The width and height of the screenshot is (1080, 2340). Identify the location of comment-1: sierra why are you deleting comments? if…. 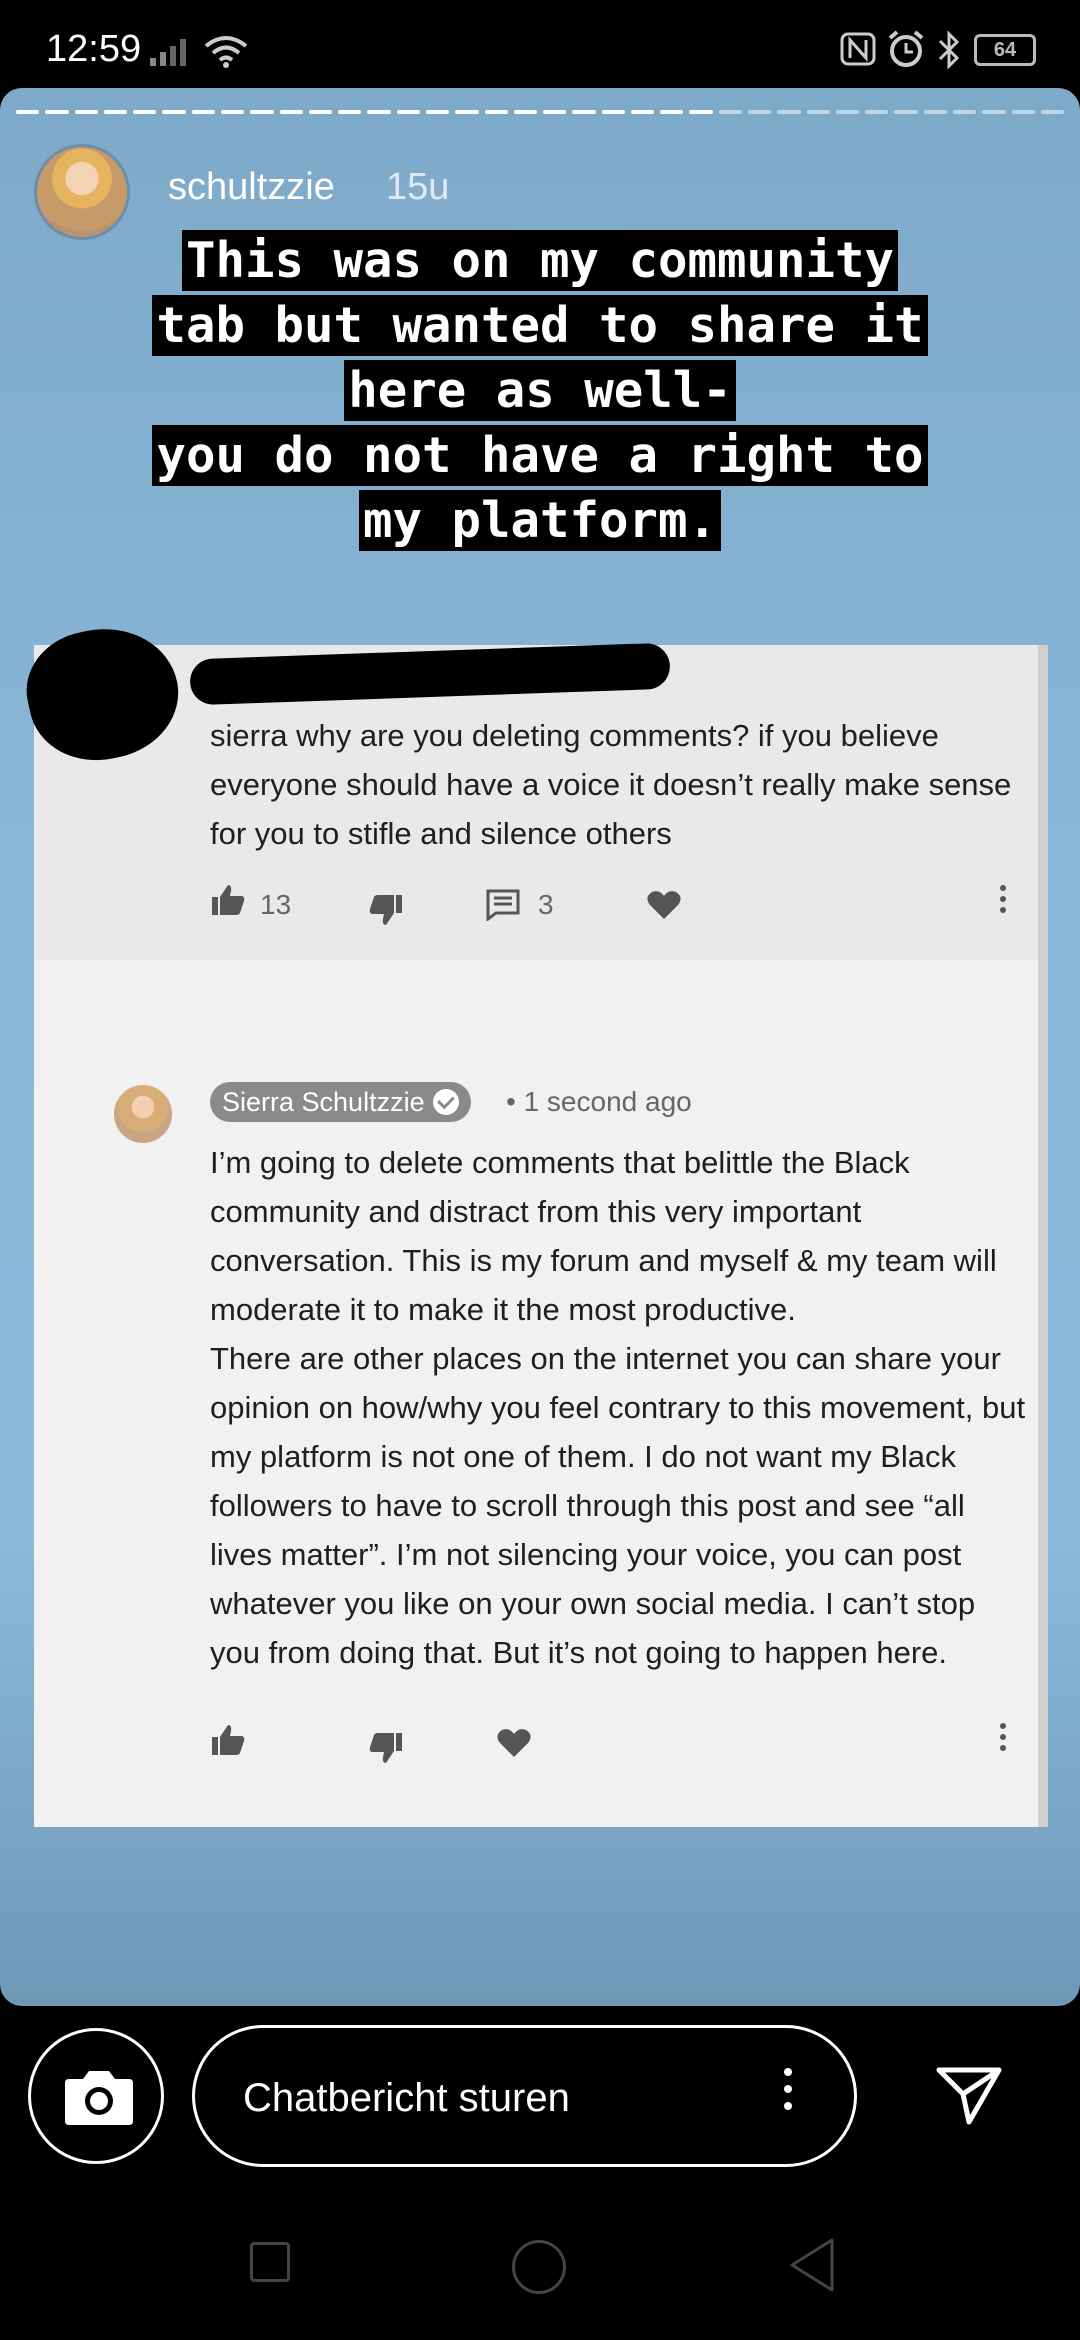
(527, 787).